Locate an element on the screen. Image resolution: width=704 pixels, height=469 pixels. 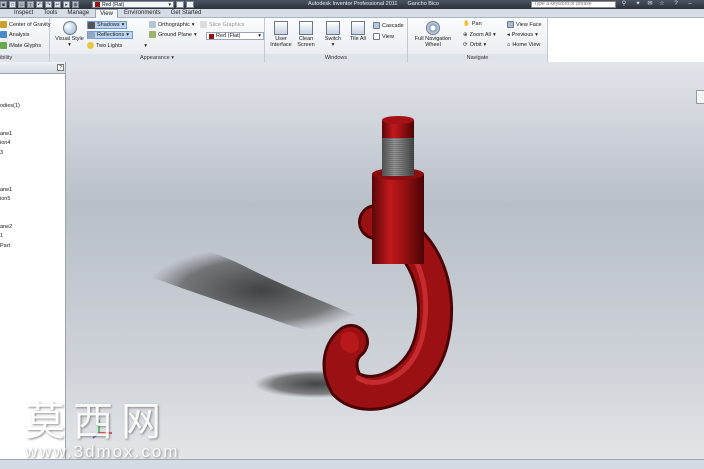
tab-view: View is located at coordinates (106, 13).